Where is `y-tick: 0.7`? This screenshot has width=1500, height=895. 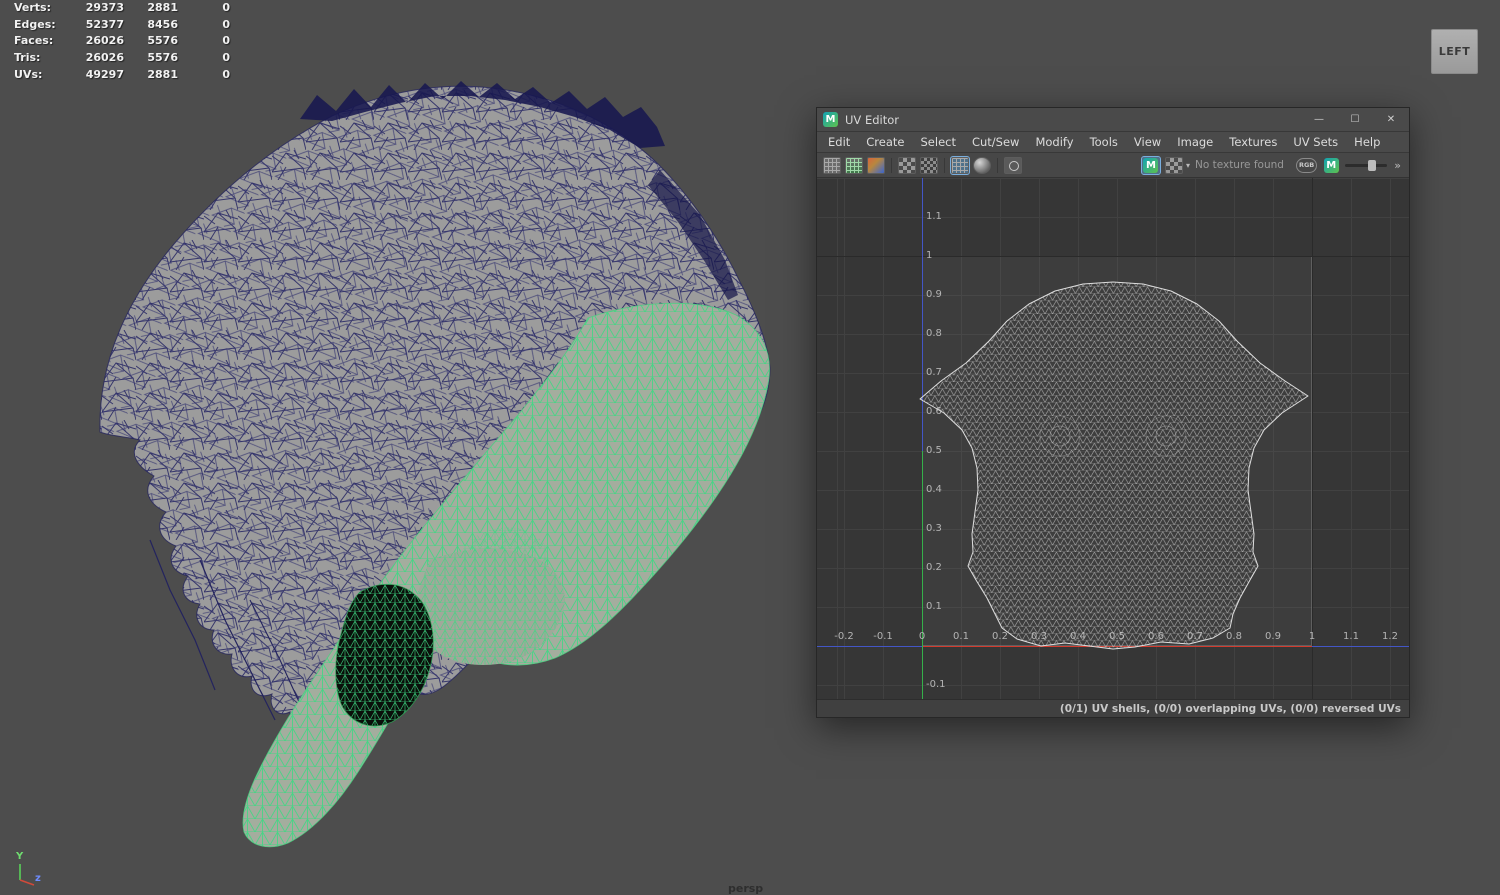 y-tick: 0.7 is located at coordinates (934, 372).